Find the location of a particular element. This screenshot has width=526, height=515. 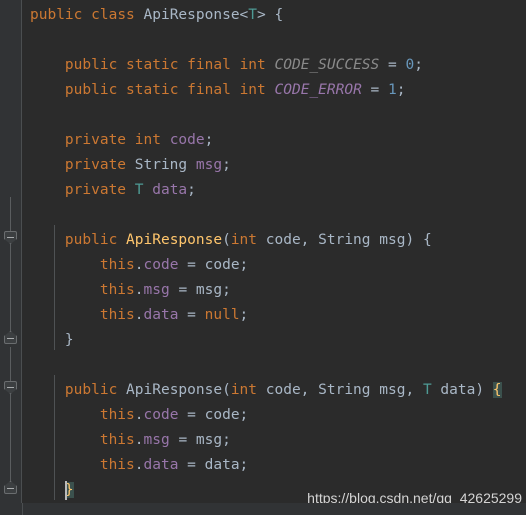

constructor-name-1: ApiResponse is located at coordinates (174, 240).